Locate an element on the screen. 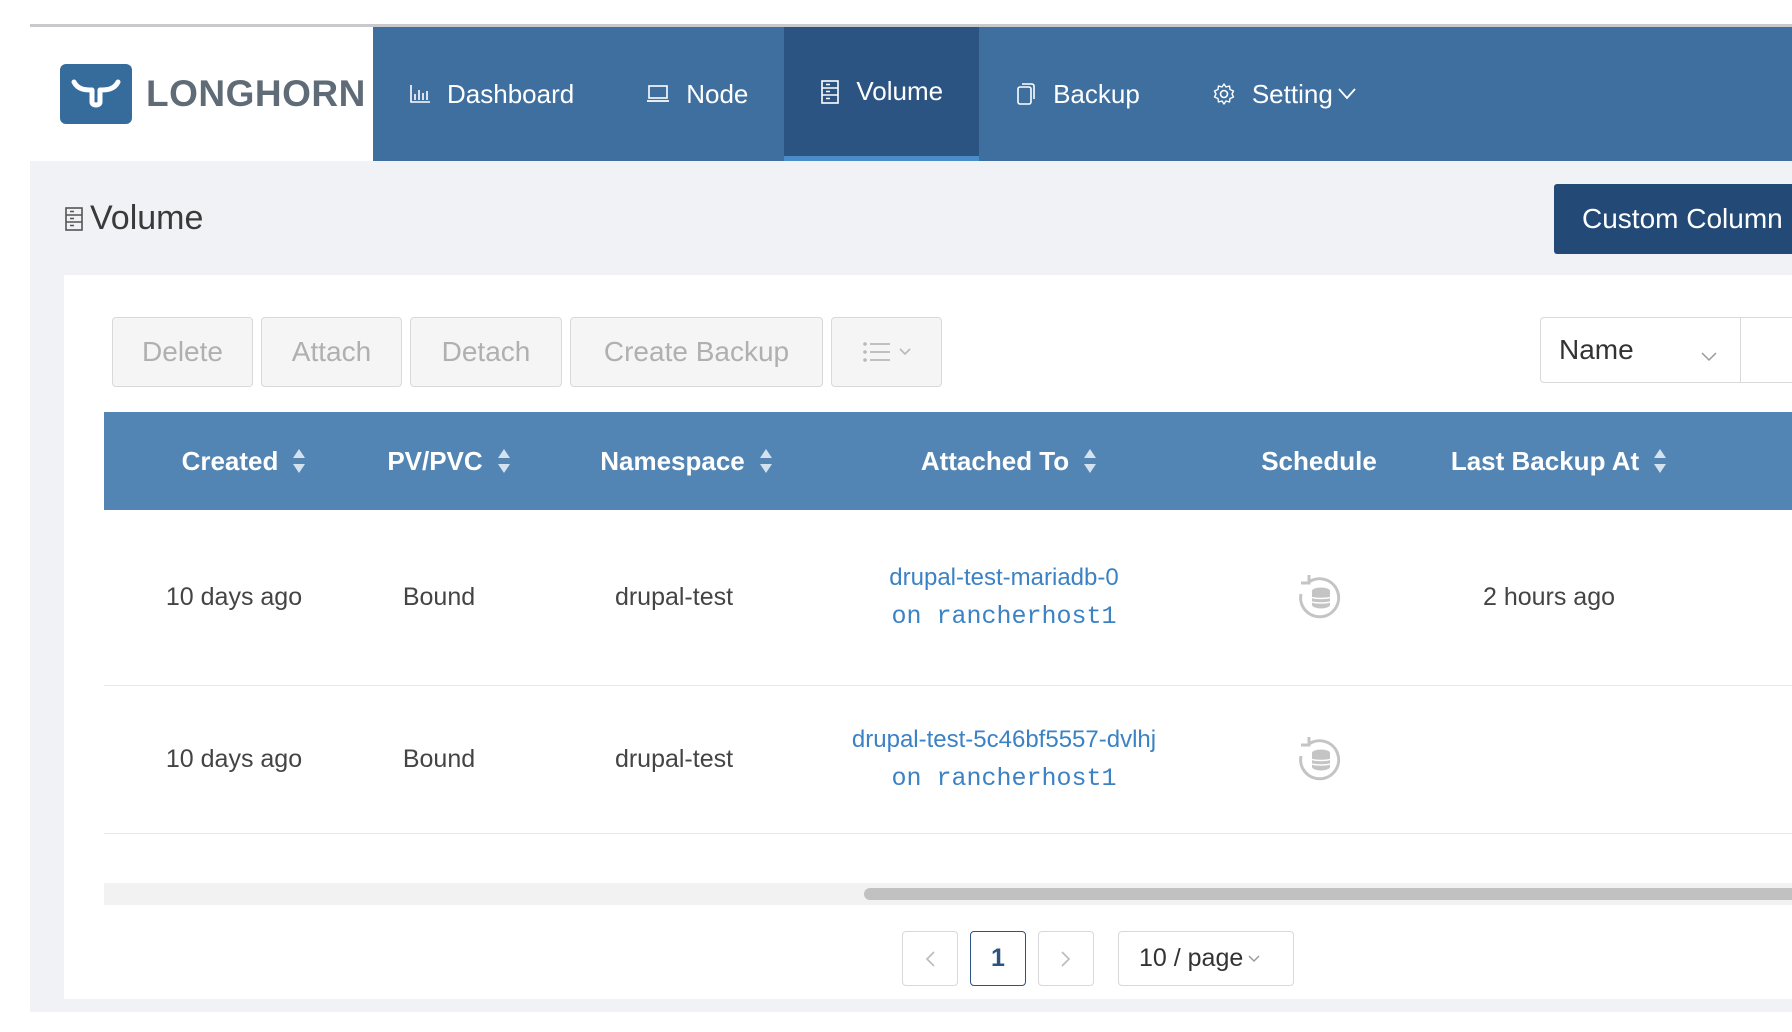 Image resolution: width=1792 pixels, height=1032 pixels. page-size-value: 10 / page is located at coordinates (1191, 958).